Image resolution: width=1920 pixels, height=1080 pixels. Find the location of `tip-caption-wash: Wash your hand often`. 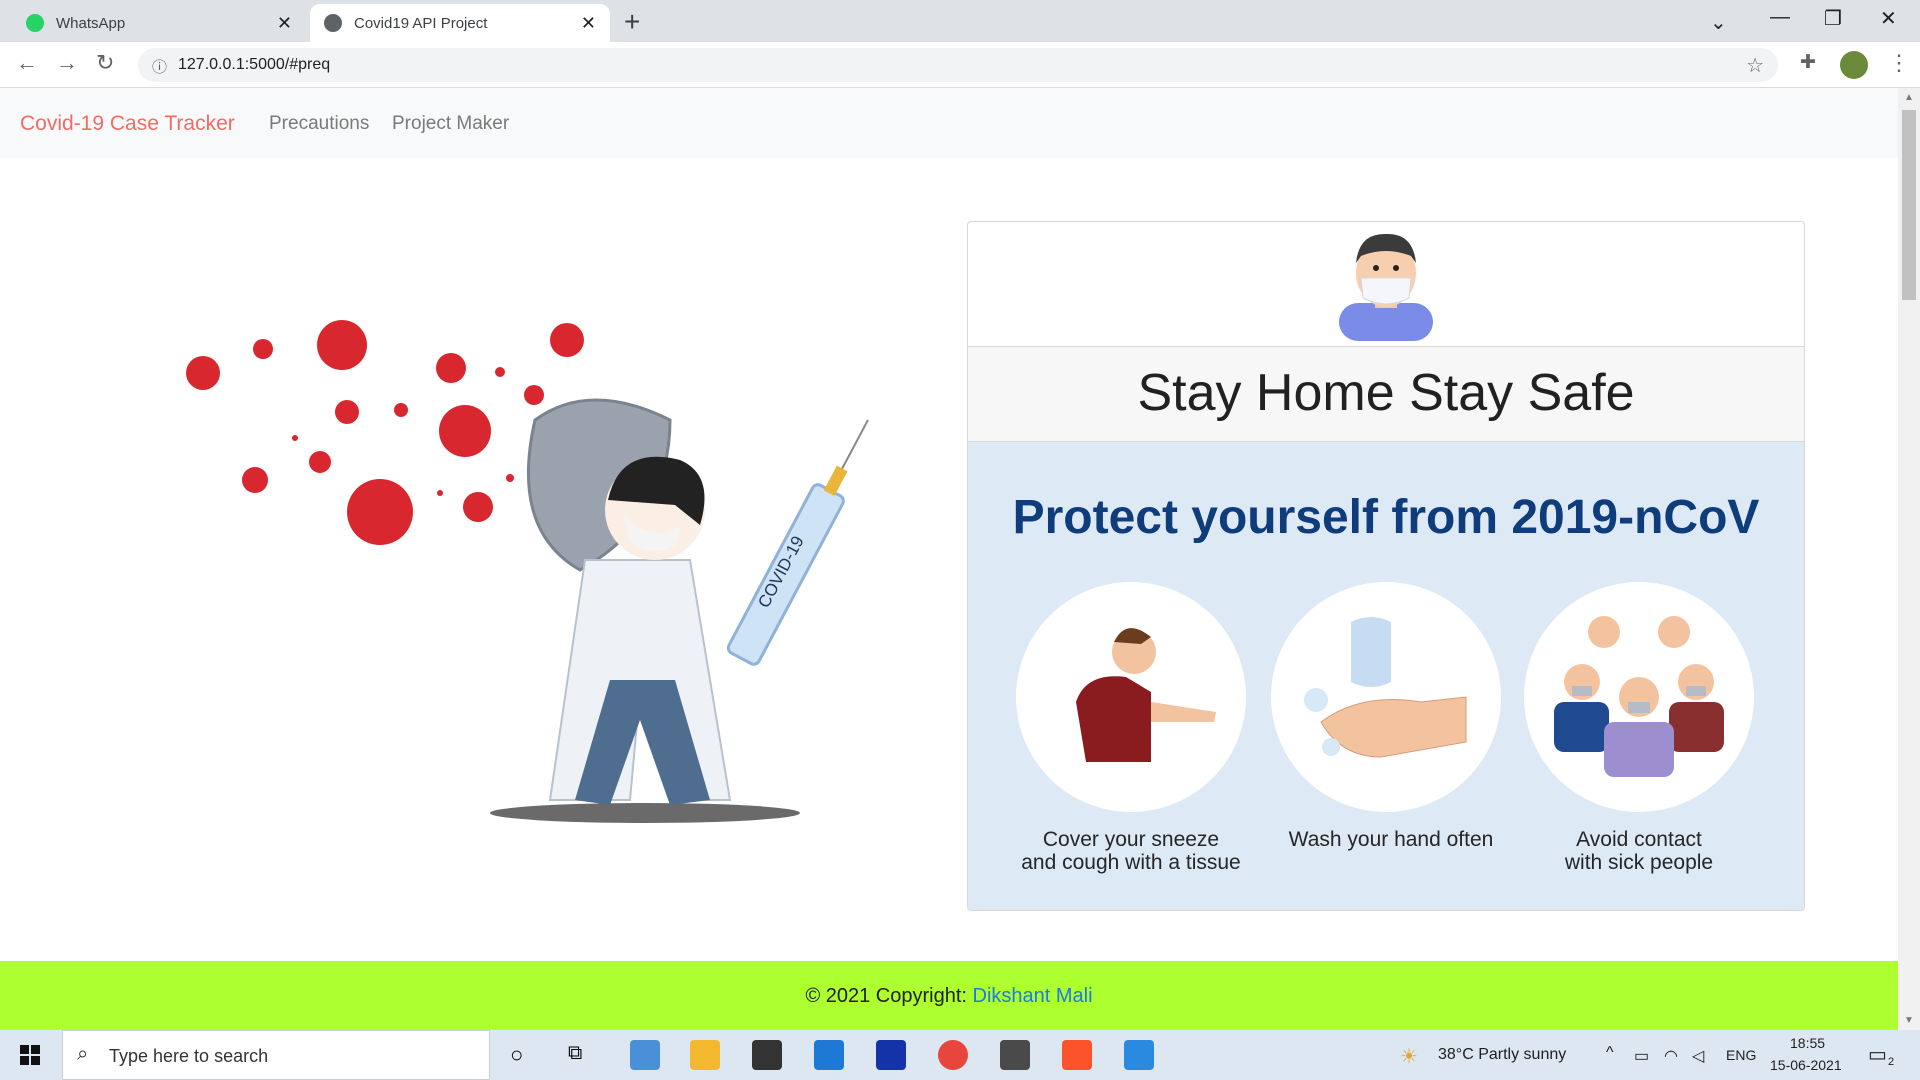

tip-caption-wash: Wash your hand often is located at coordinates (1391, 839).